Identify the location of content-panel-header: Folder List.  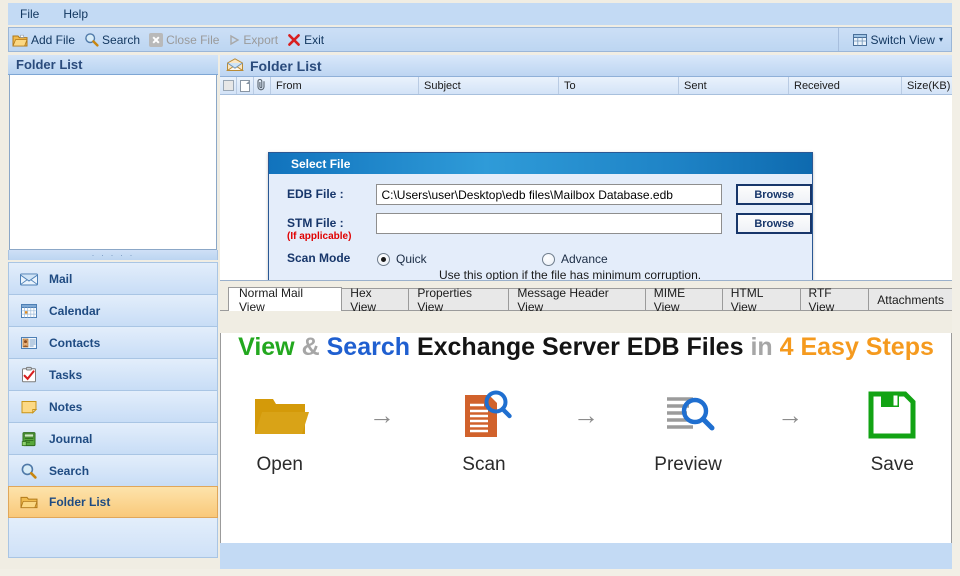
(586, 66).